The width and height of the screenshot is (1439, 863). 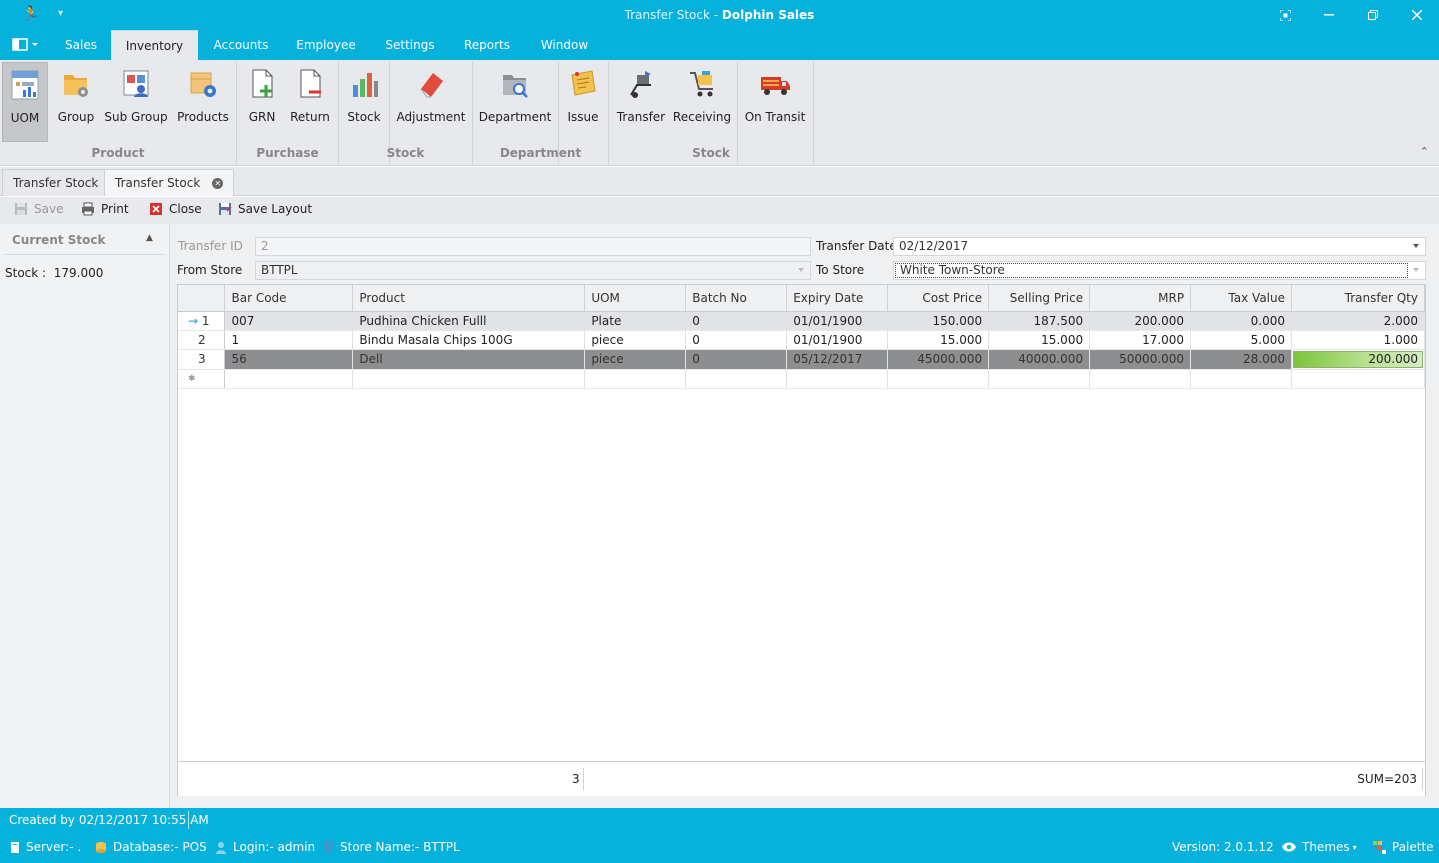 I want to click on ribbon-transfer-button: Transfer, so click(x=641, y=102).